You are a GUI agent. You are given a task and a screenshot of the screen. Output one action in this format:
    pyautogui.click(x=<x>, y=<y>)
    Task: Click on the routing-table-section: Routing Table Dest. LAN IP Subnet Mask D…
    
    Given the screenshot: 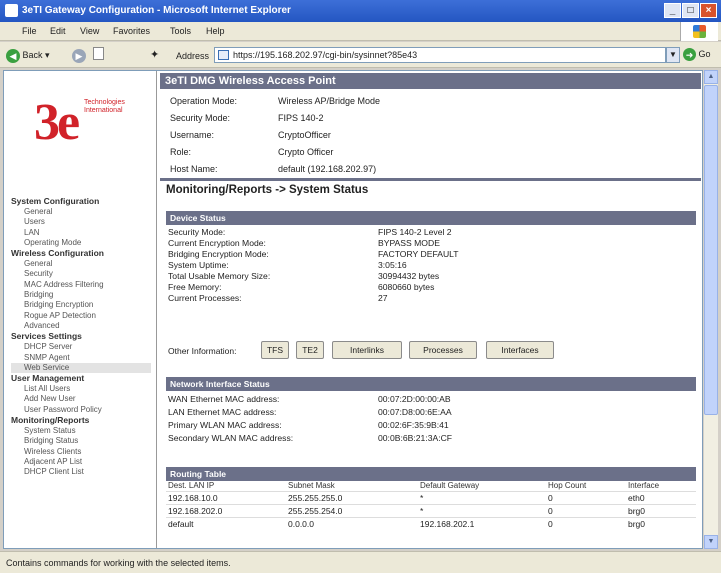 What is the action you would take?
    pyautogui.click(x=431, y=498)
    